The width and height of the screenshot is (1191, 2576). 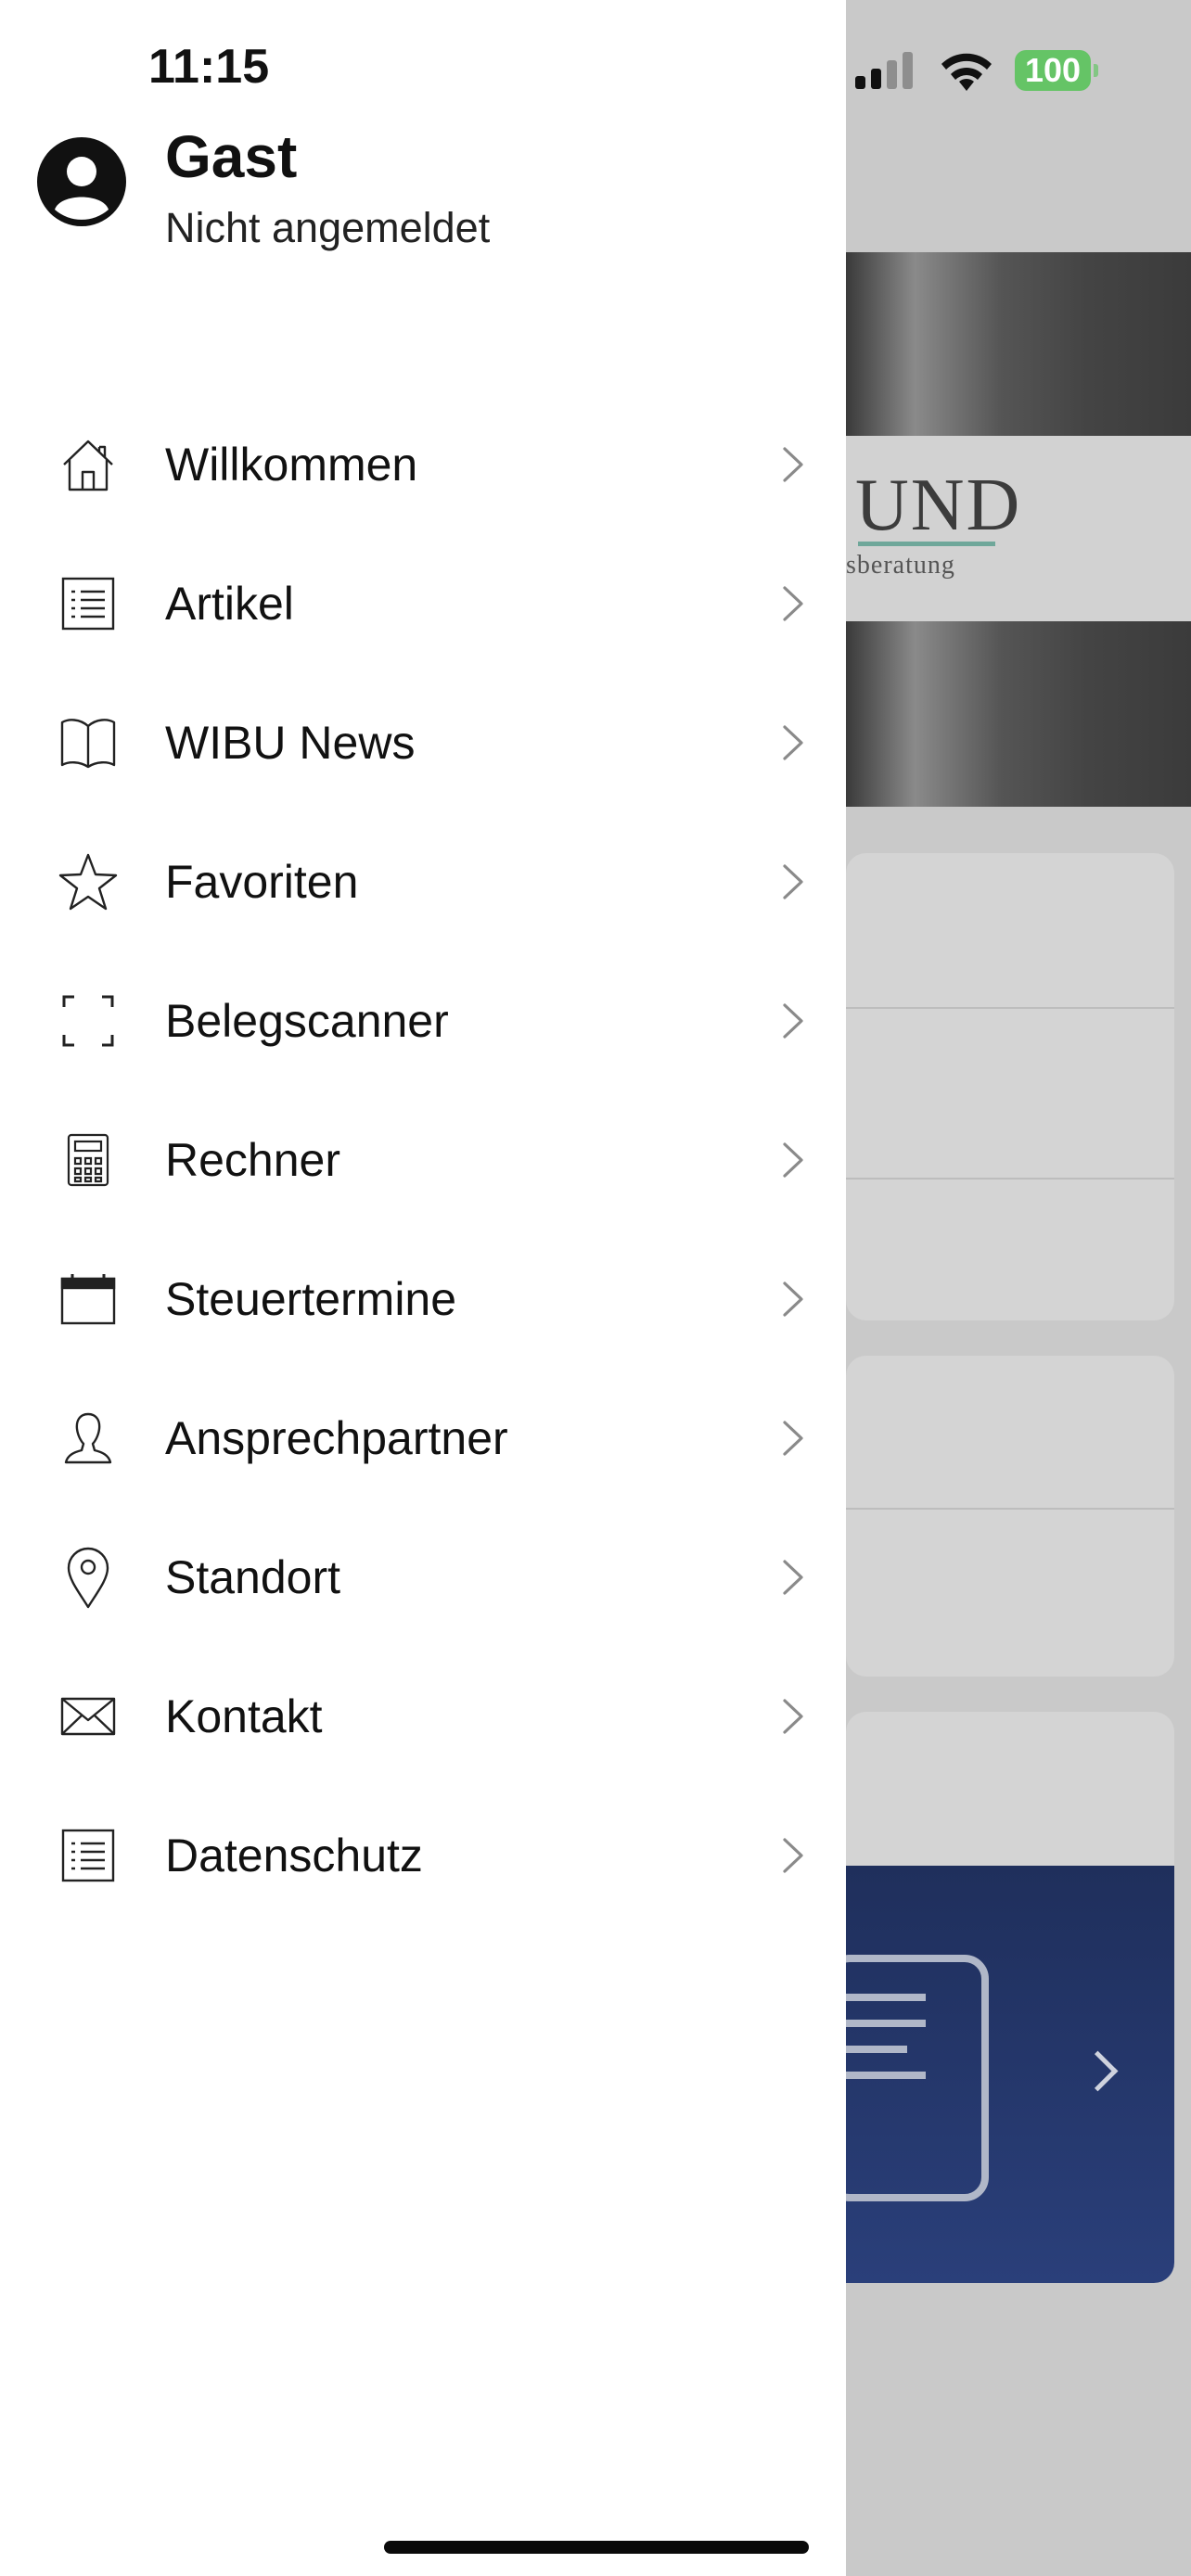 I want to click on logo-subtext: sberatung, so click(x=900, y=565).